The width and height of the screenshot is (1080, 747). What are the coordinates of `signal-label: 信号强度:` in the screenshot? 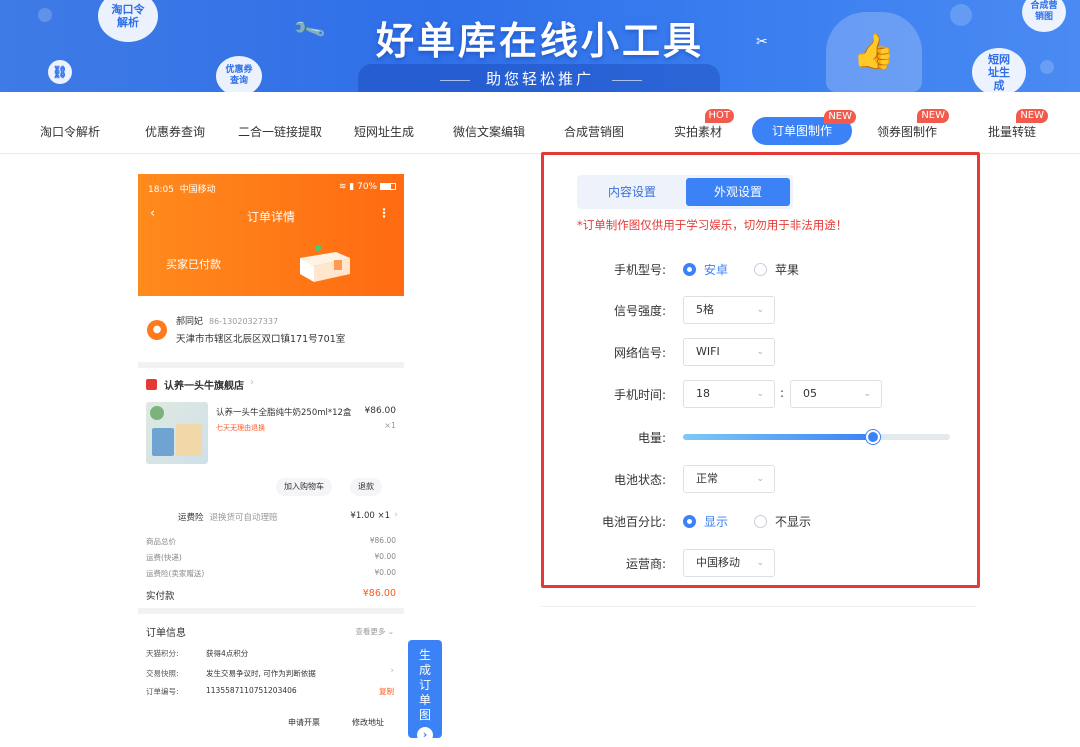 It's located at (639, 311).